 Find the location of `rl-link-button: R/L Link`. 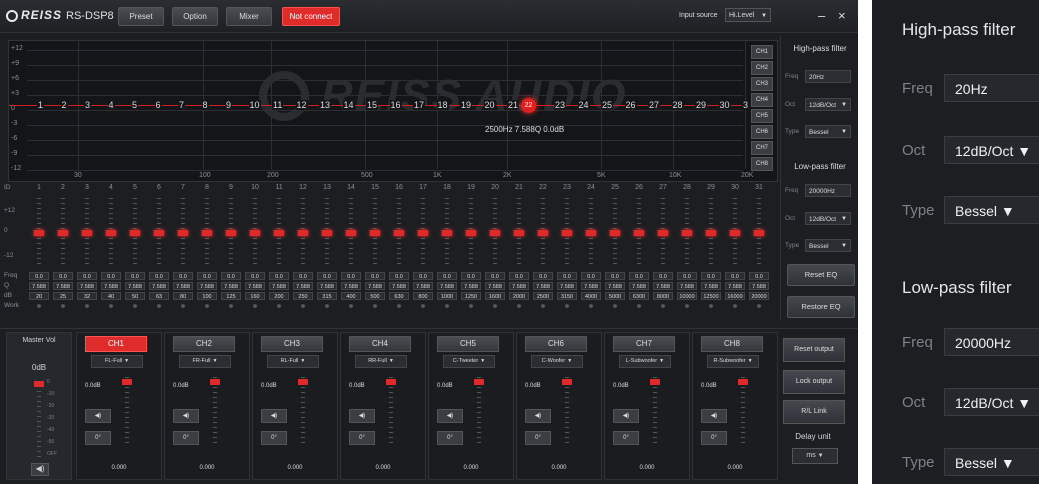

rl-link-button: R/L Link is located at coordinates (814, 412).